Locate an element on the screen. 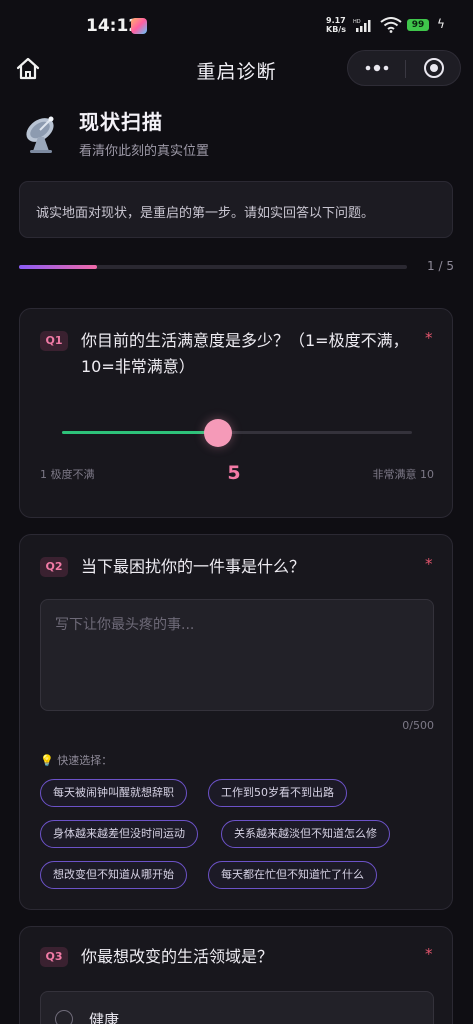  target-icon is located at coordinates (434, 68).